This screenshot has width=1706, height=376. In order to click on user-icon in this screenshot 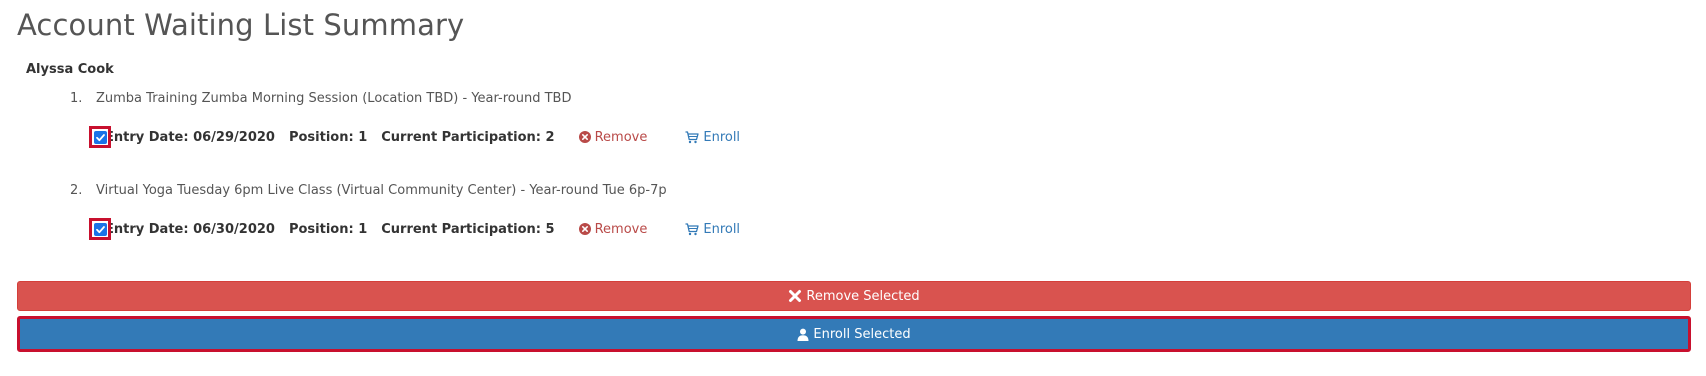, I will do `click(803, 334)`.